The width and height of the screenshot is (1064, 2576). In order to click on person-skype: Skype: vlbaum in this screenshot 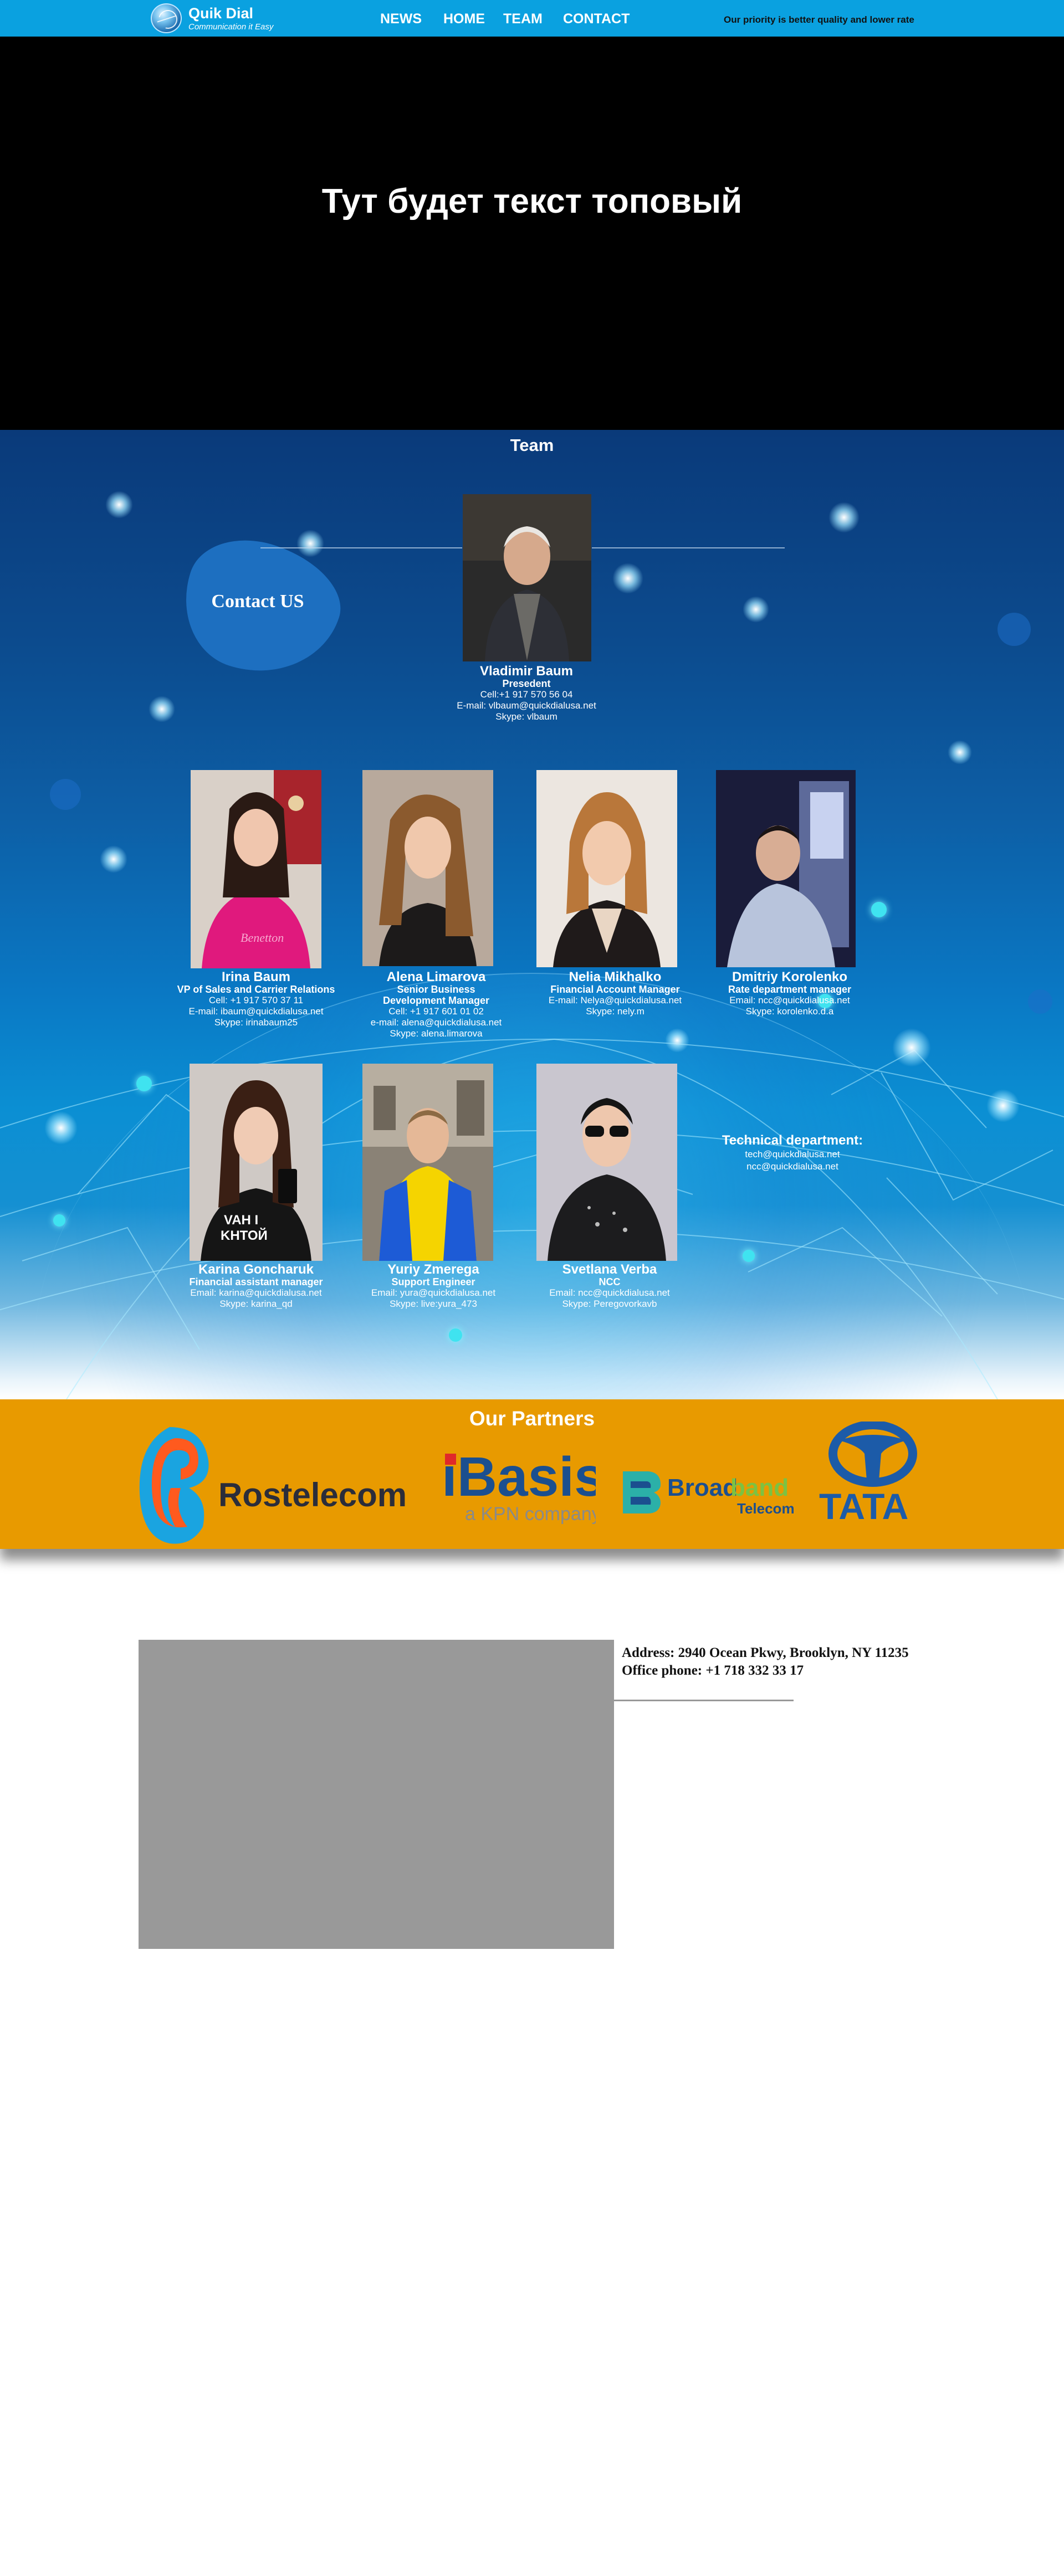, I will do `click(526, 716)`.